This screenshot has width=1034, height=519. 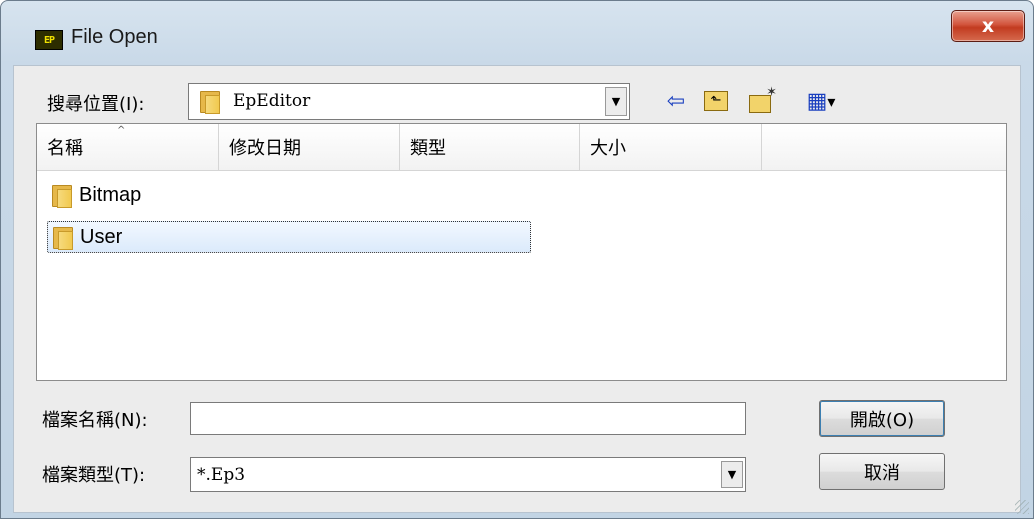 What do you see at coordinates (468, 474) in the screenshot?
I see `file-type-combobox: *.Ep3 ▼` at bounding box center [468, 474].